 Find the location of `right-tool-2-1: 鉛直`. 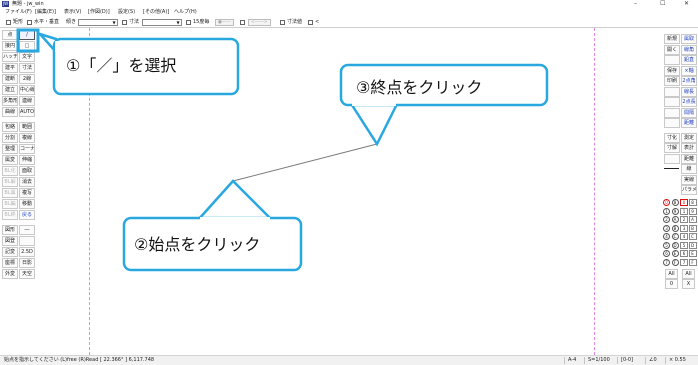

right-tool-2-1: 鉛直 is located at coordinates (689, 60).